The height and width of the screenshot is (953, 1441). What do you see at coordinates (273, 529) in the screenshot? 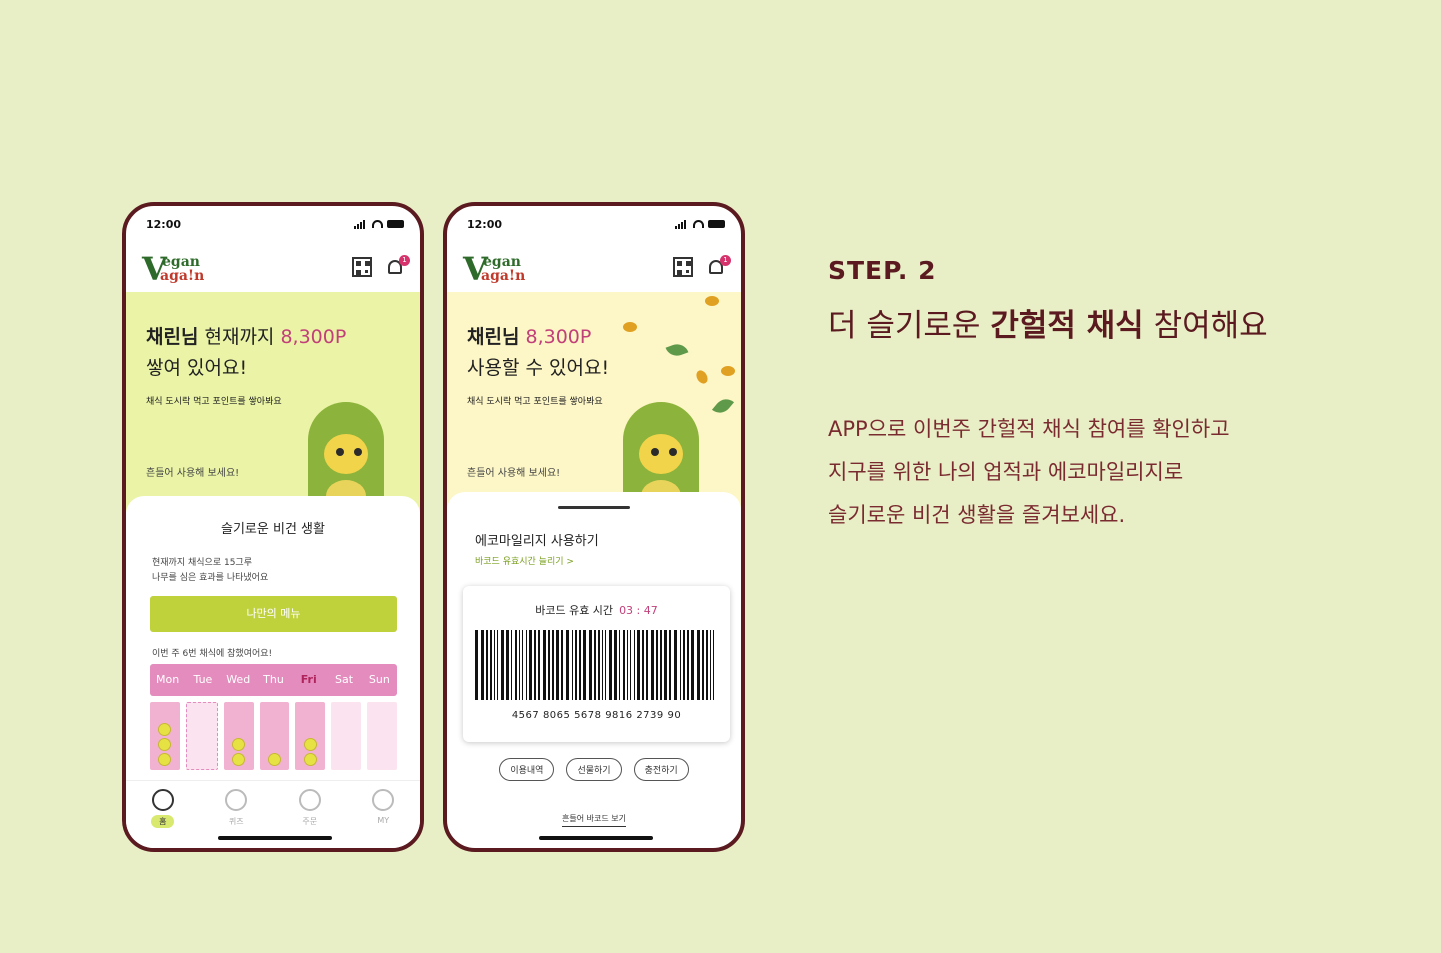
I see `card-title: 슬기로운 비건 생활` at bounding box center [273, 529].